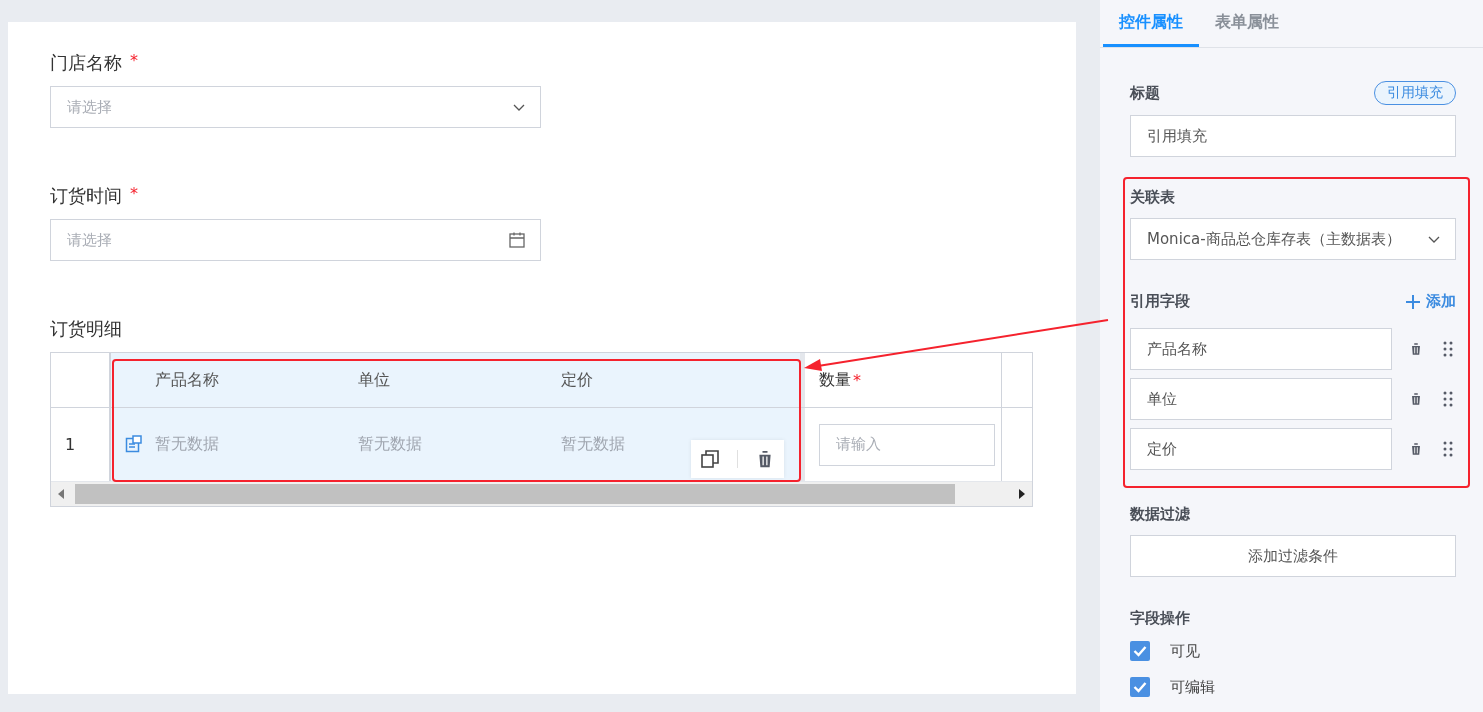  What do you see at coordinates (1145, 93) in the screenshot?
I see `property-label: 标题` at bounding box center [1145, 93].